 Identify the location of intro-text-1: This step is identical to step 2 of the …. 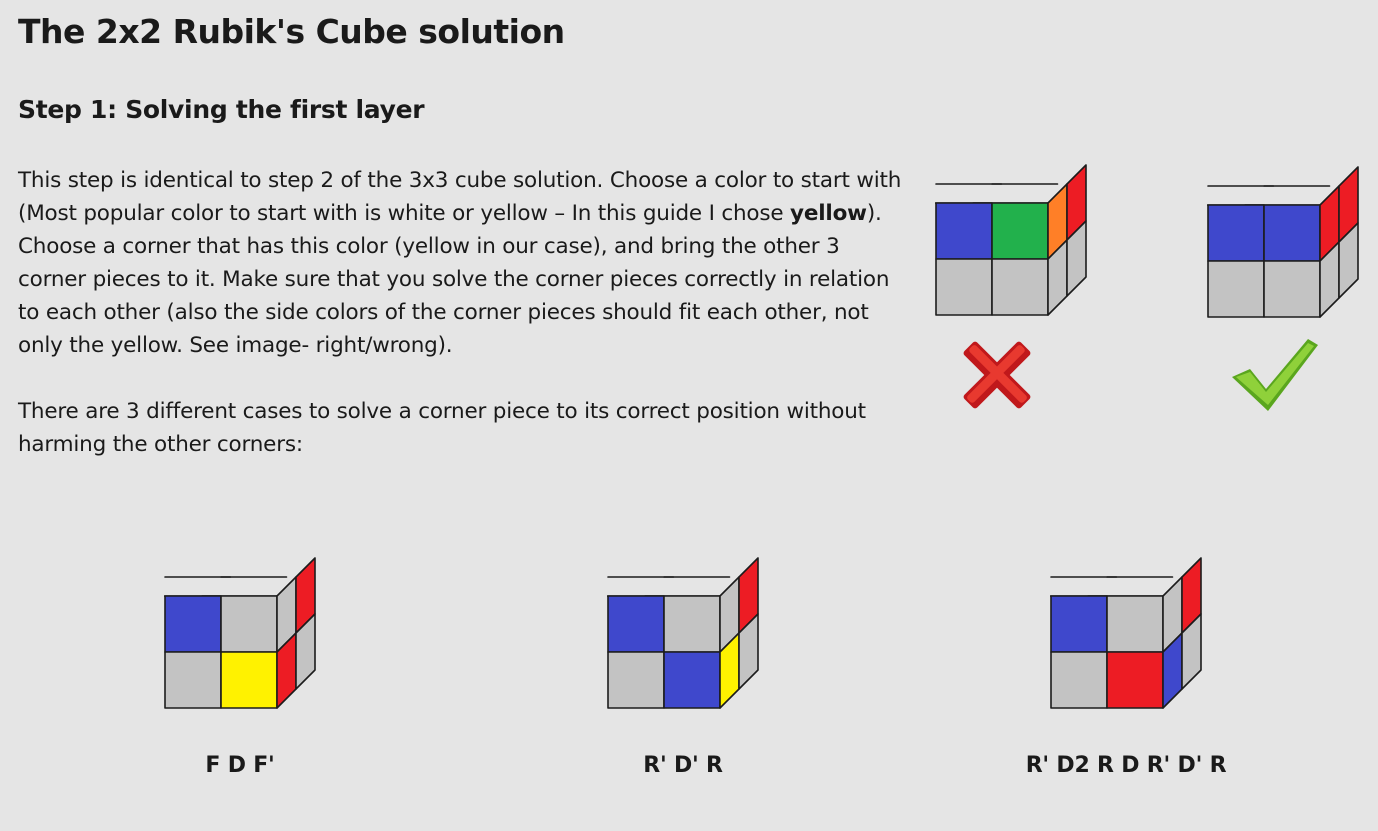
(460, 197).